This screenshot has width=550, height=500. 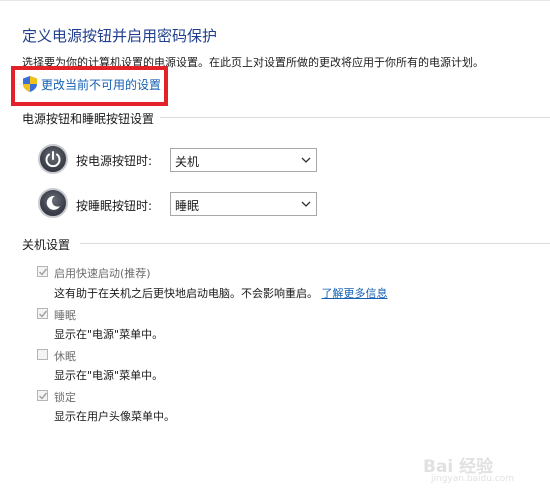 What do you see at coordinates (102, 273) in the screenshot?
I see `fast-startup-label: 启用快速启动(推荐)` at bounding box center [102, 273].